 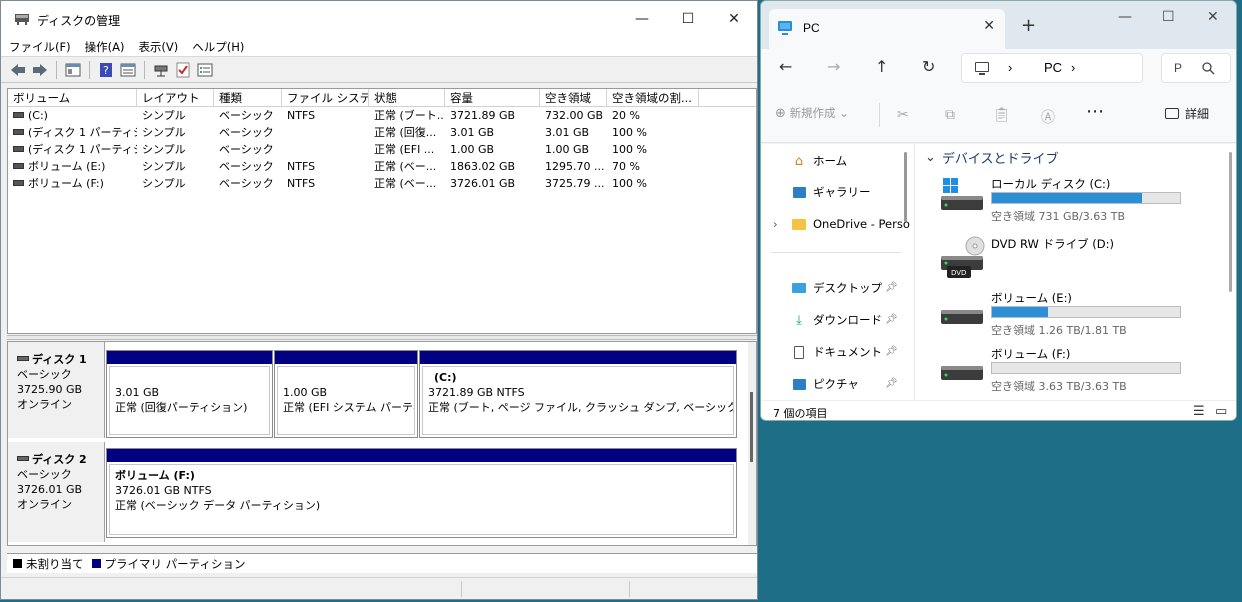 What do you see at coordinates (382, 337) in the screenshot?
I see `pane-splitter` at bounding box center [382, 337].